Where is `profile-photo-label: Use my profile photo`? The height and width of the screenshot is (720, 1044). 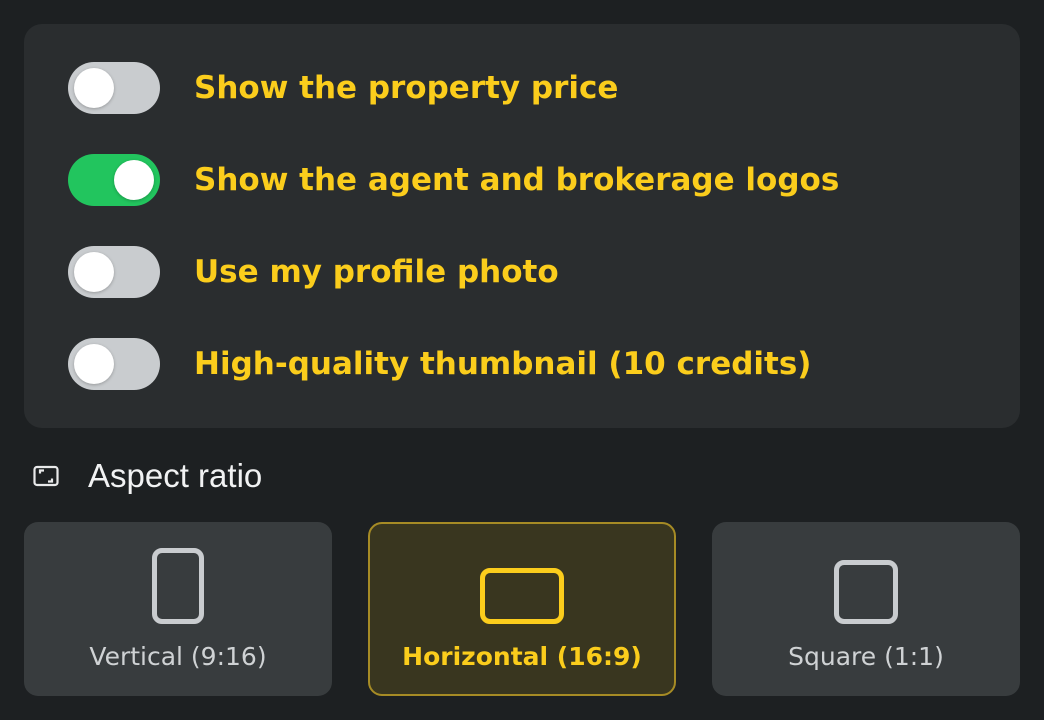 profile-photo-label: Use my profile photo is located at coordinates (376, 272).